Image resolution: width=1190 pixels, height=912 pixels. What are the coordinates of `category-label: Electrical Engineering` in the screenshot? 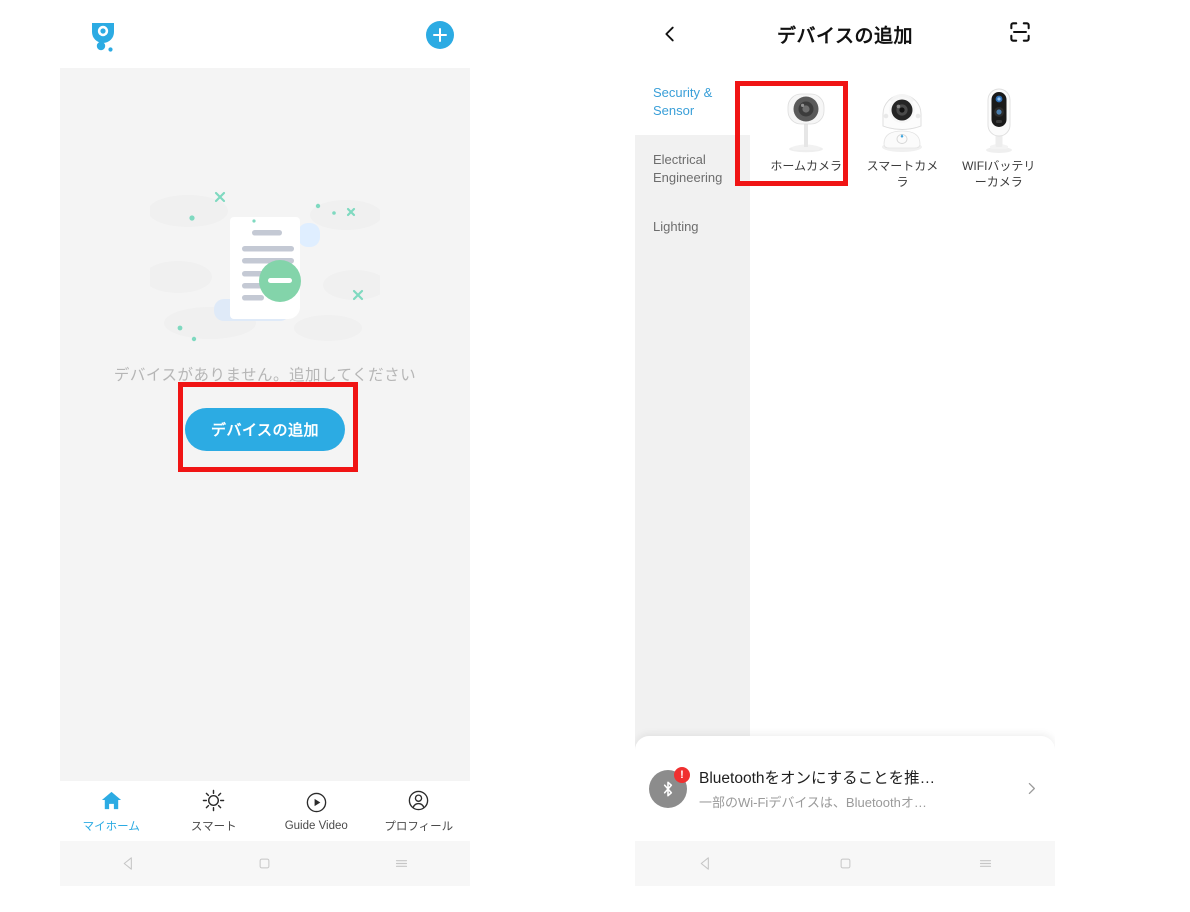 It's located at (688, 168).